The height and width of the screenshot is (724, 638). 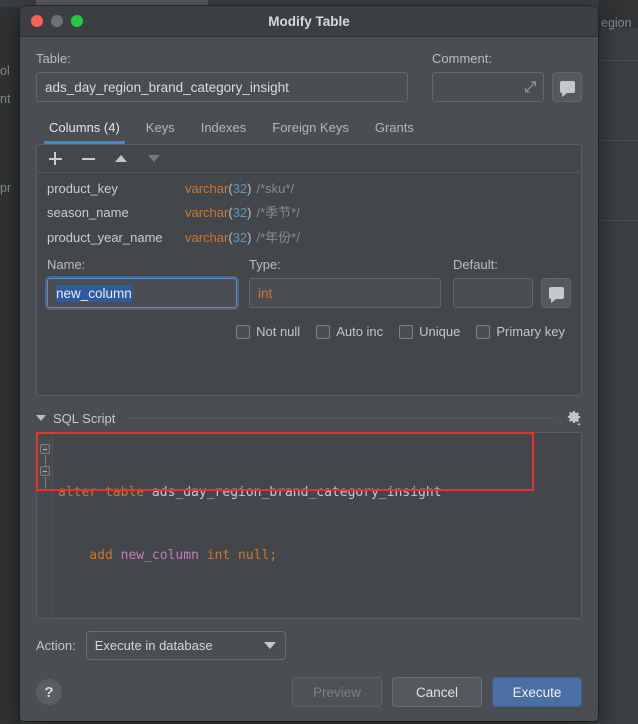 What do you see at coordinates (530, 87) in the screenshot?
I see `expand-diagonal-icon` at bounding box center [530, 87].